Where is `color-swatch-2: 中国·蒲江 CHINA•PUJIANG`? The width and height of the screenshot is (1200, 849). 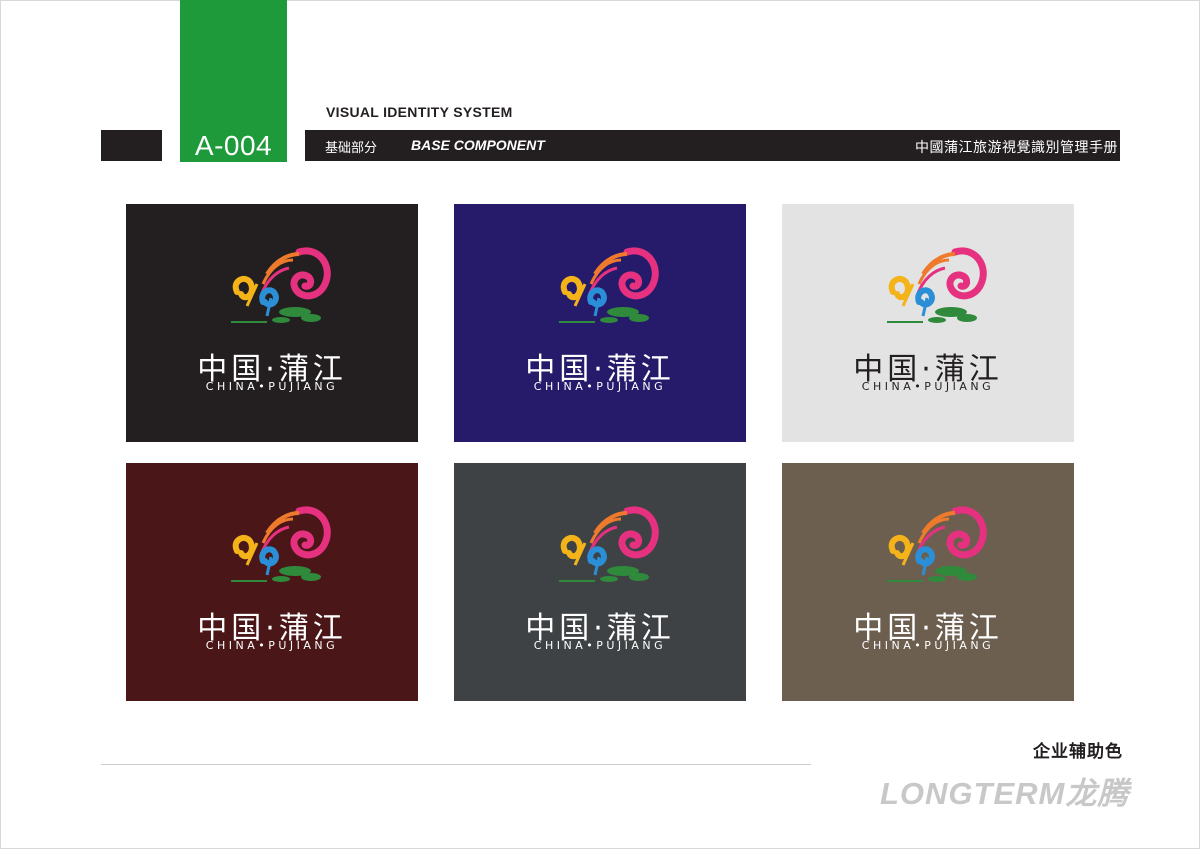
color-swatch-2: 中国·蒲江 CHINA•PUJIANG is located at coordinates (600, 323).